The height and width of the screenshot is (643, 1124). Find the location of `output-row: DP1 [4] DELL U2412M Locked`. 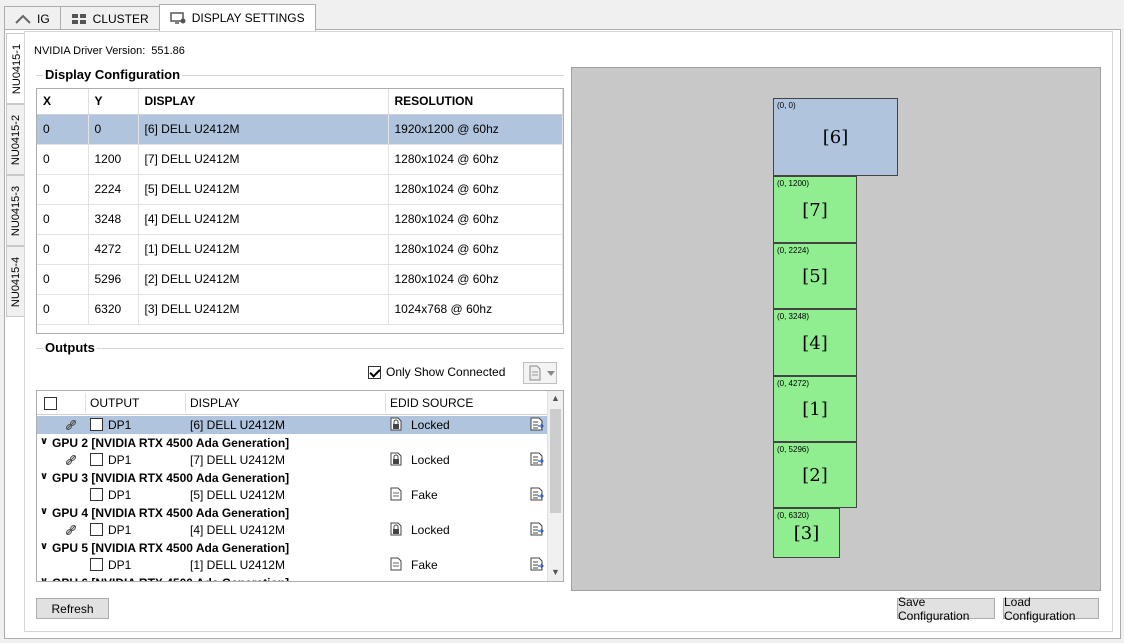

output-row: DP1 [4] DELL U2412M Locked is located at coordinates (292, 530).